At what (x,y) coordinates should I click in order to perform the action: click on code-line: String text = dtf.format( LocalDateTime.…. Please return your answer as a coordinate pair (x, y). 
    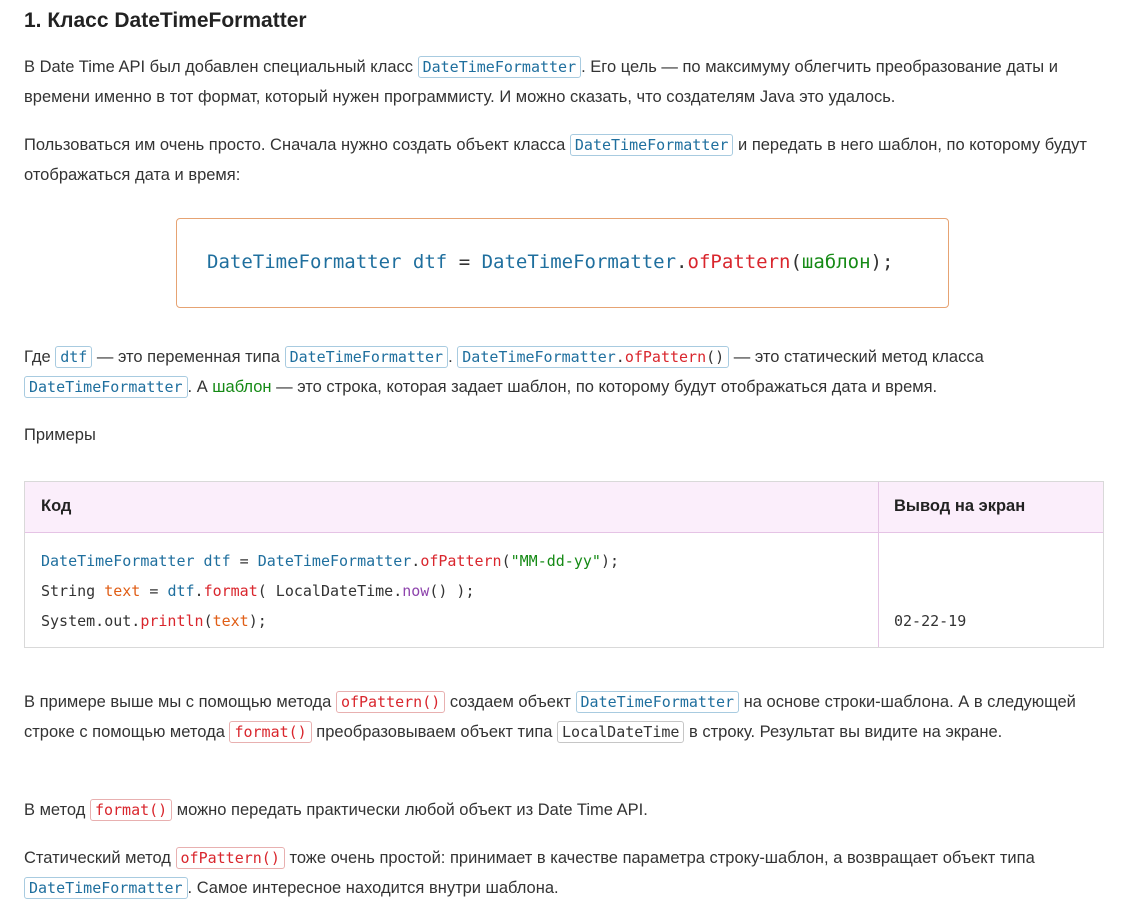
    Looking at the image, I should click on (330, 591).